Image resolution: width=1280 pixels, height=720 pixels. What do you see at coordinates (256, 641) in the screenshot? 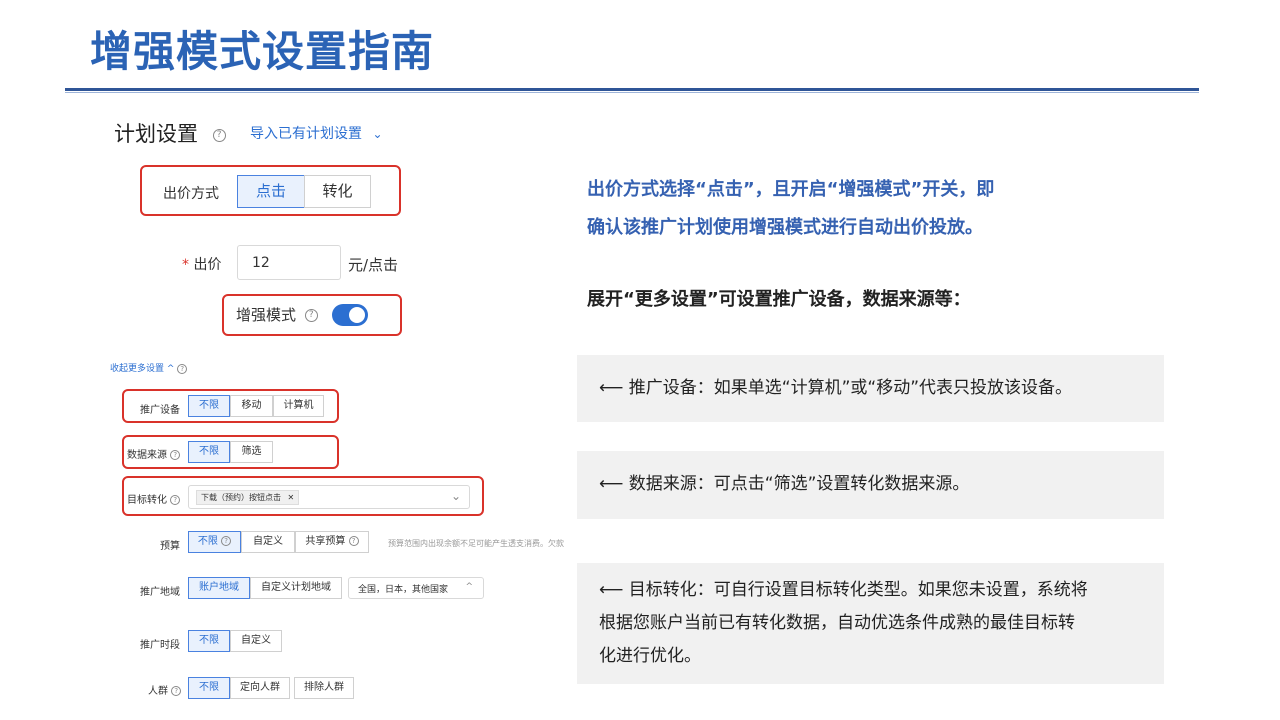
I see `time-option-custom: 自定义` at bounding box center [256, 641].